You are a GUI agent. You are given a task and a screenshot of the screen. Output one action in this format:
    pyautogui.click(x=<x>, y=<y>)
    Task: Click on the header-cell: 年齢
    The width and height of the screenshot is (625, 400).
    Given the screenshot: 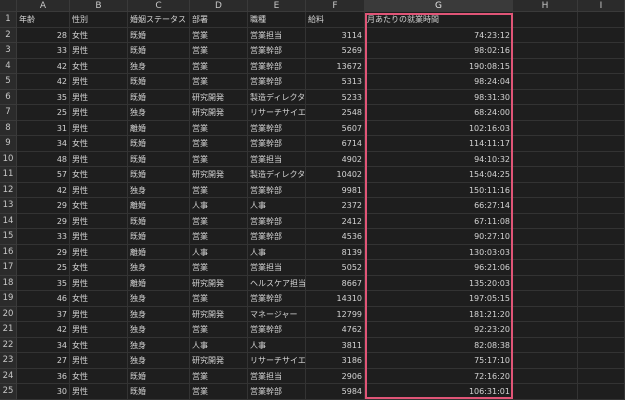 What is the action you would take?
    pyautogui.click(x=43, y=20)
    